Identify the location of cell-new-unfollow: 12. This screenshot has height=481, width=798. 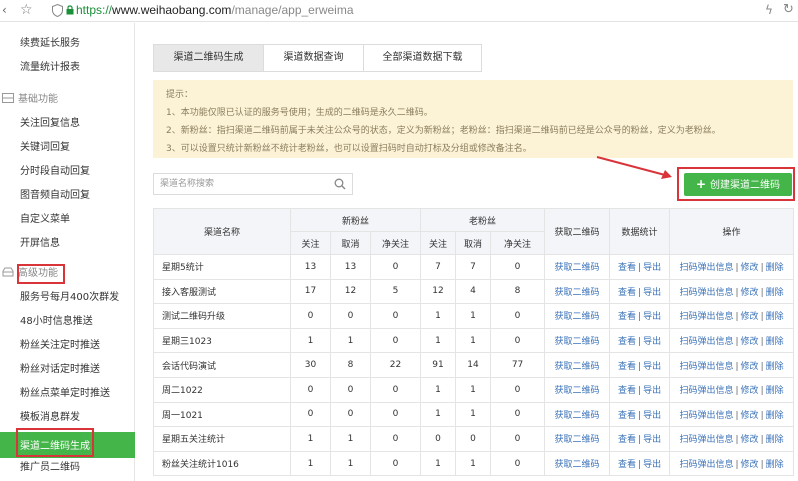
(350, 291).